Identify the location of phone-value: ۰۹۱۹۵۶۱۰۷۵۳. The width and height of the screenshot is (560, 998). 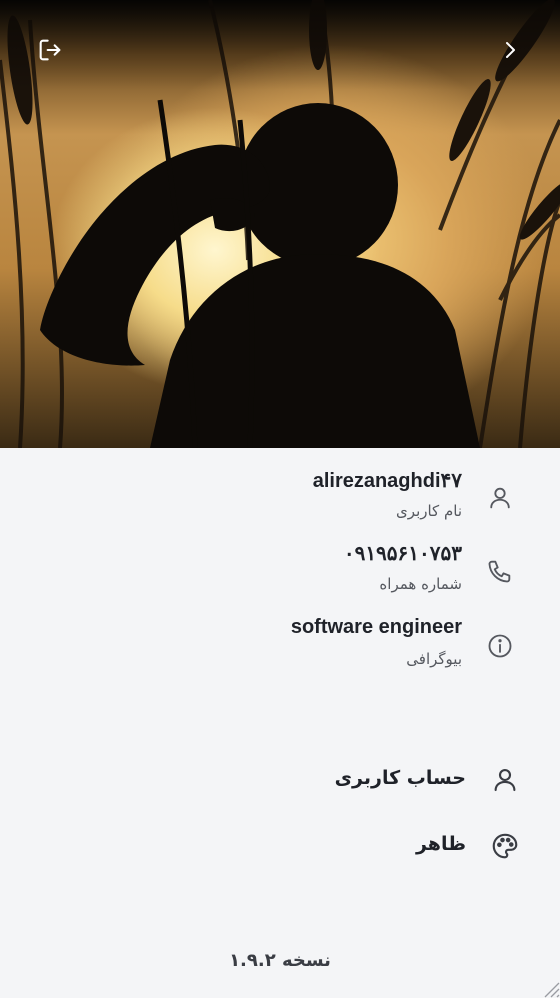
(402, 554).